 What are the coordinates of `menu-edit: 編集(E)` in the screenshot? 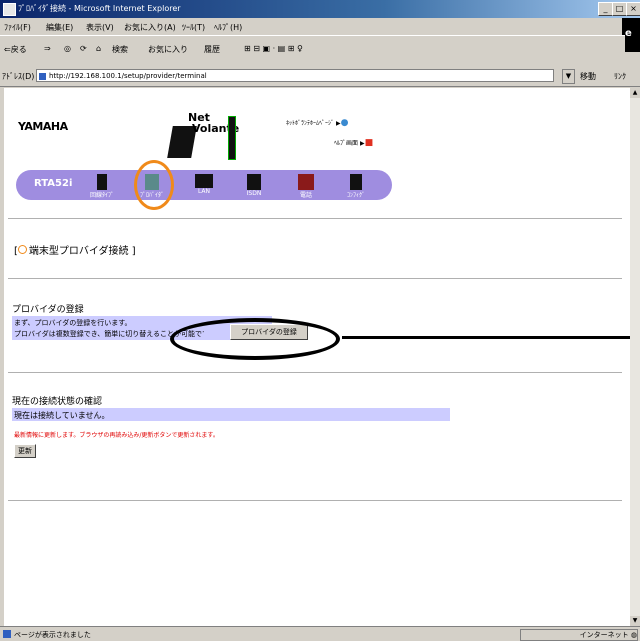 It's located at (59, 27).